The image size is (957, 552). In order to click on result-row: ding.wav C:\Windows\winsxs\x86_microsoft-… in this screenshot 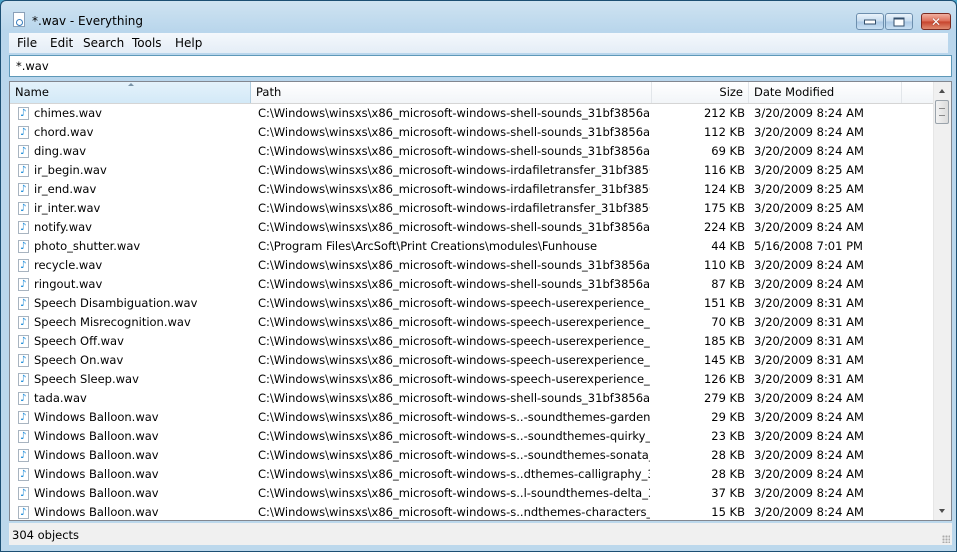, I will do `click(472, 151)`.